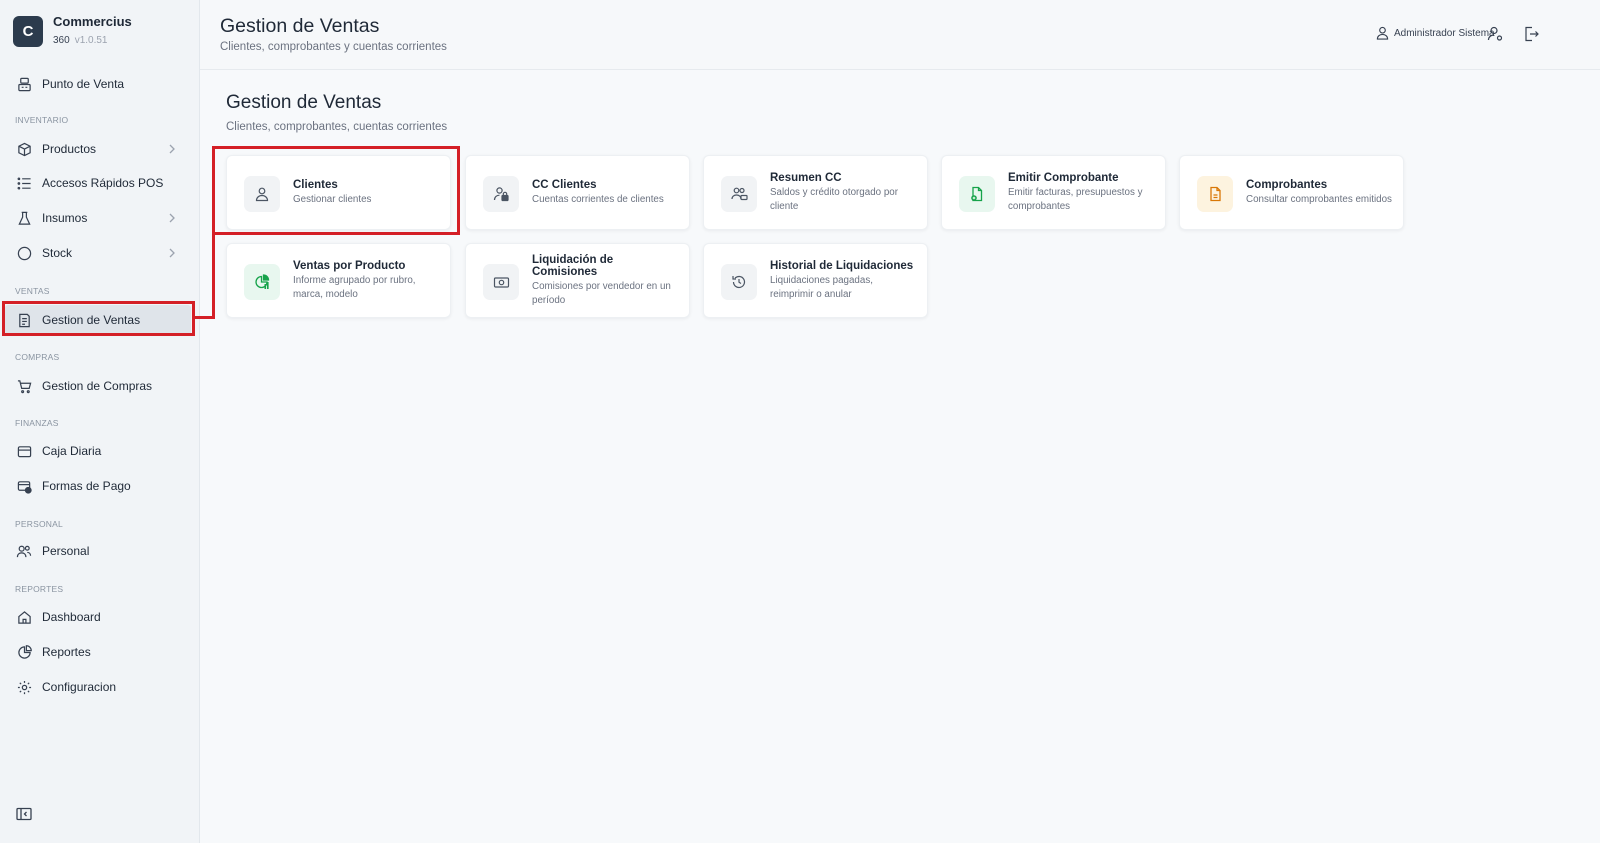  I want to click on sidebar-item-formas-de-pago: Formas de Pago, so click(98, 486).